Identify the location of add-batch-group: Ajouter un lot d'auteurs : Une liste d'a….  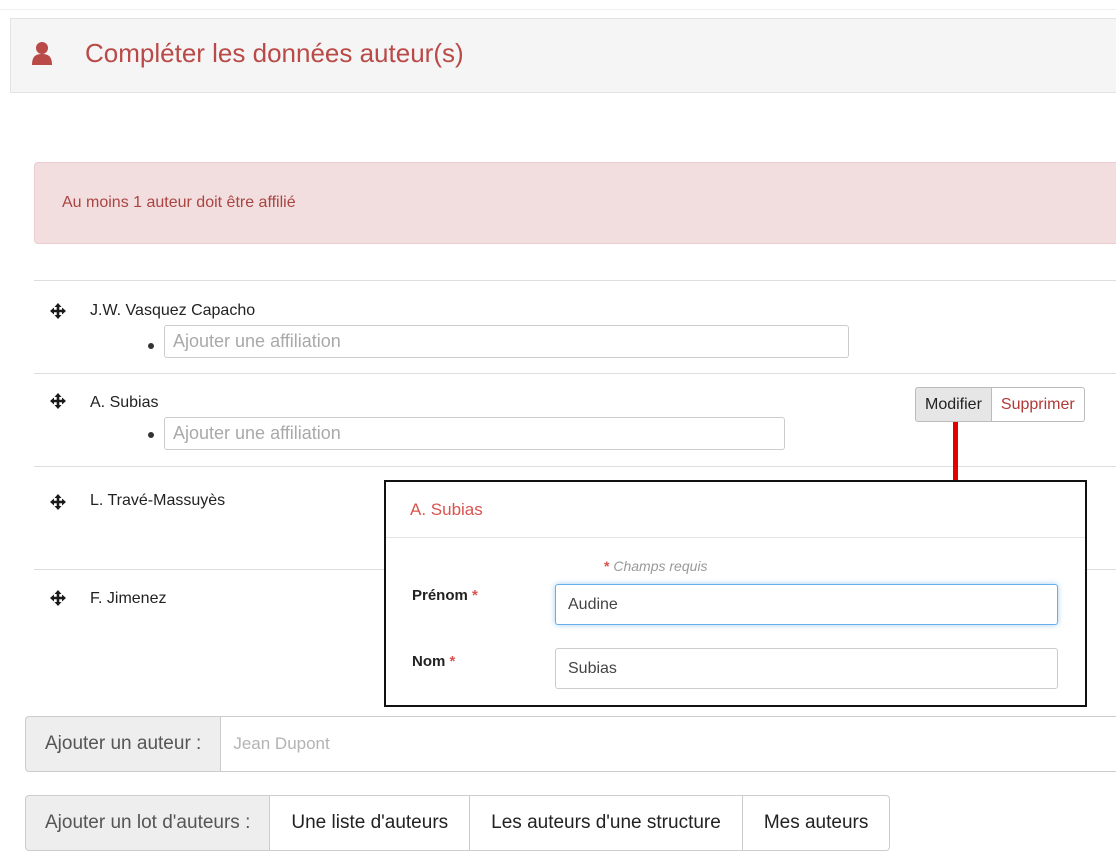
(458, 823).